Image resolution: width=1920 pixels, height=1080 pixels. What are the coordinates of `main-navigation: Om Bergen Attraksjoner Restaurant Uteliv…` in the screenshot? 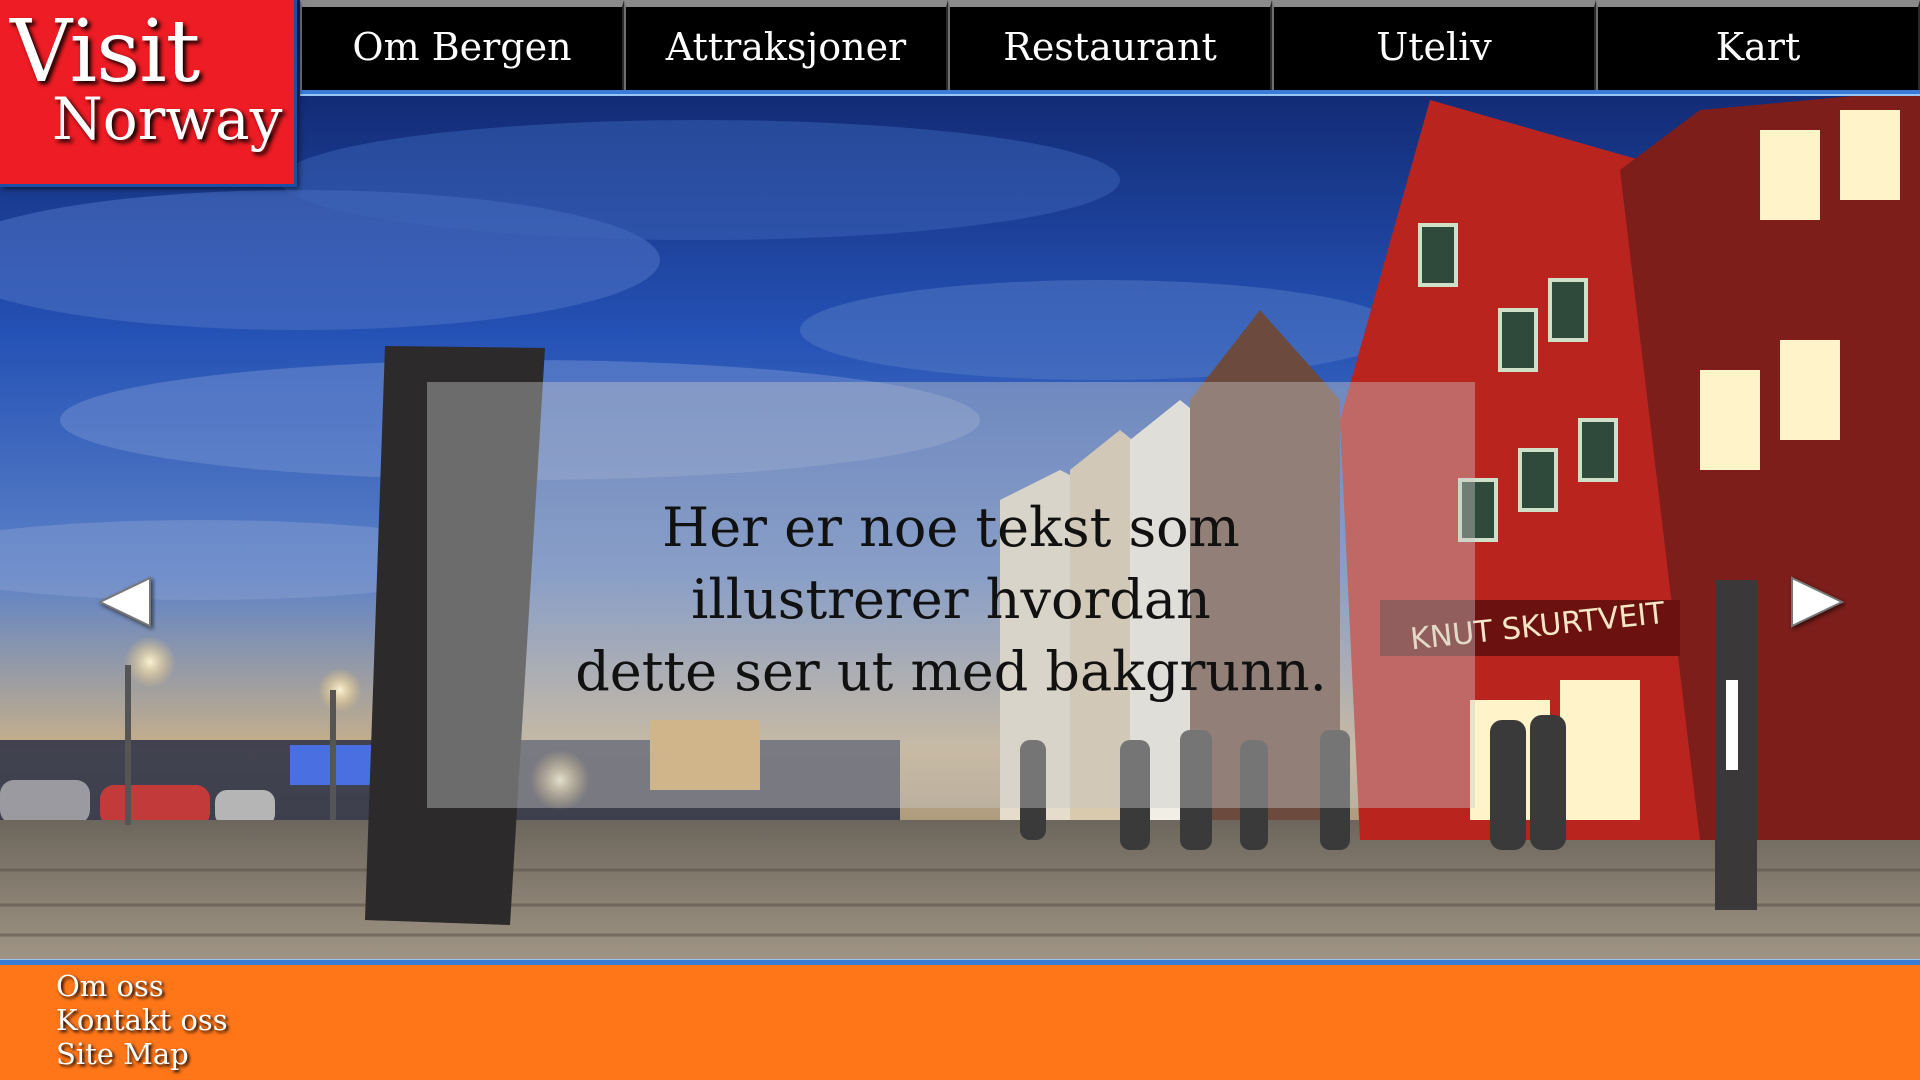 It's located at (1110, 47).